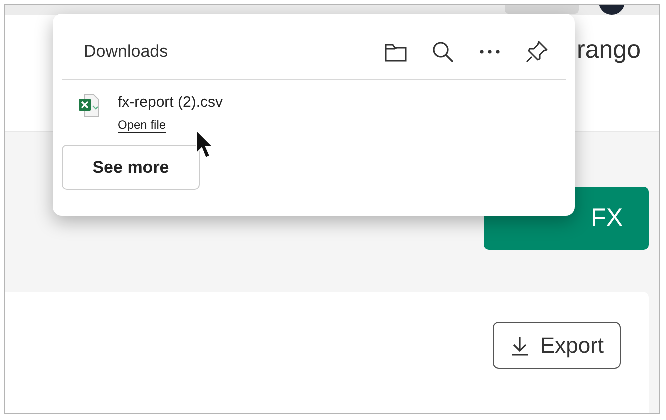 Image resolution: width=666 pixels, height=420 pixels. I want to click on open-file-link: Open file, so click(142, 125).